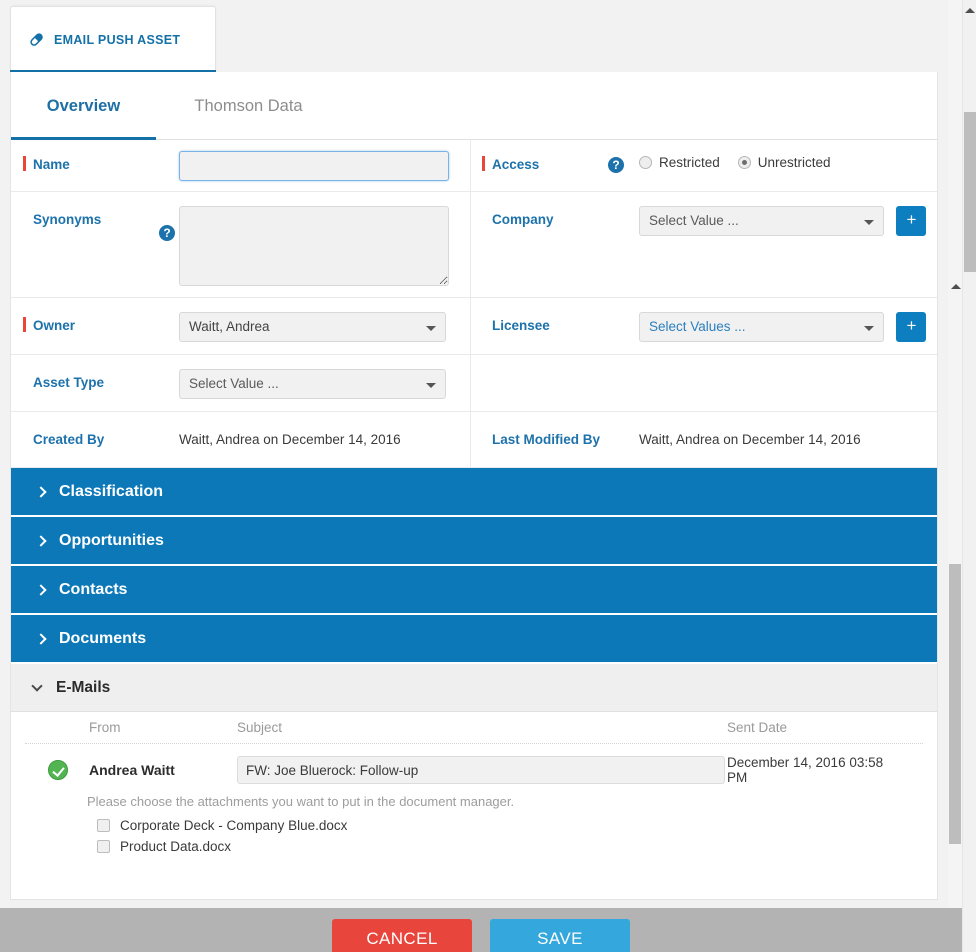 This screenshot has height=952, width=976. I want to click on access-radio-unrestricted, so click(744, 162).